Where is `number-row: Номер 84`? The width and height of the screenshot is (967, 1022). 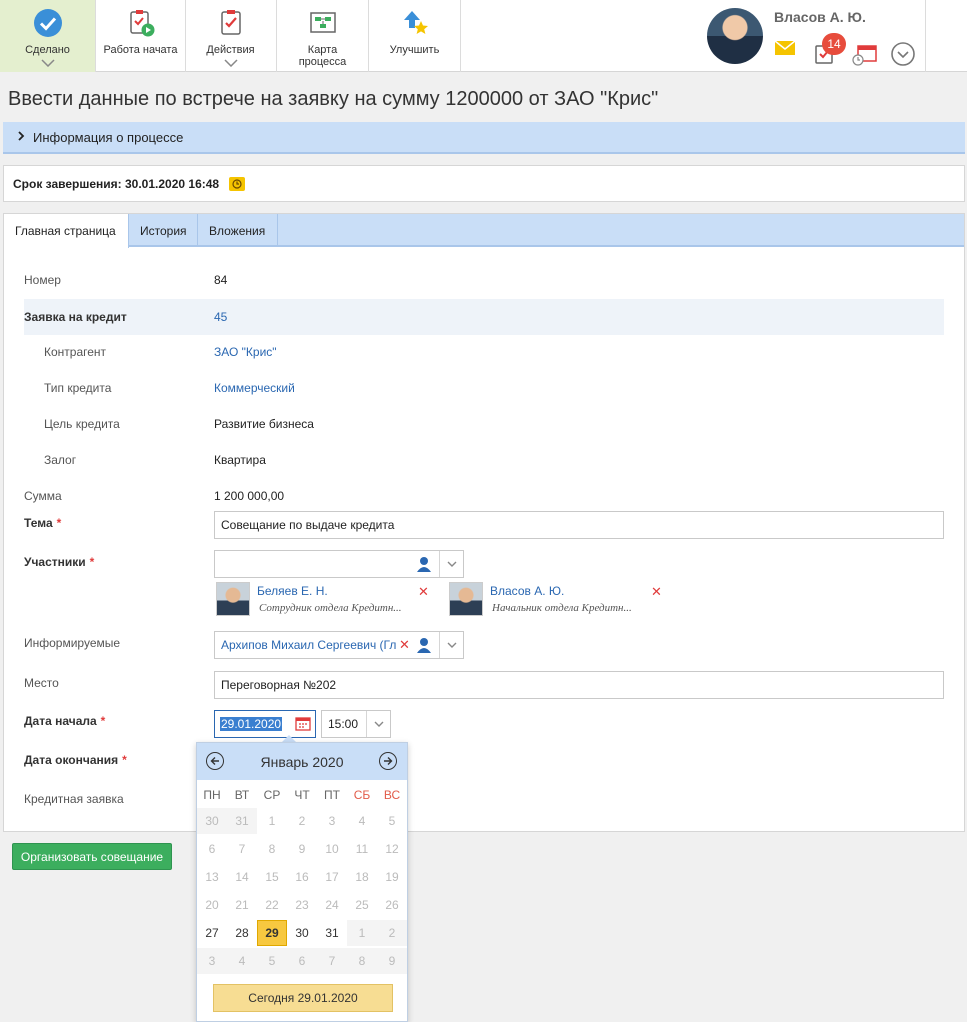 number-row: Номер 84 is located at coordinates (484, 280).